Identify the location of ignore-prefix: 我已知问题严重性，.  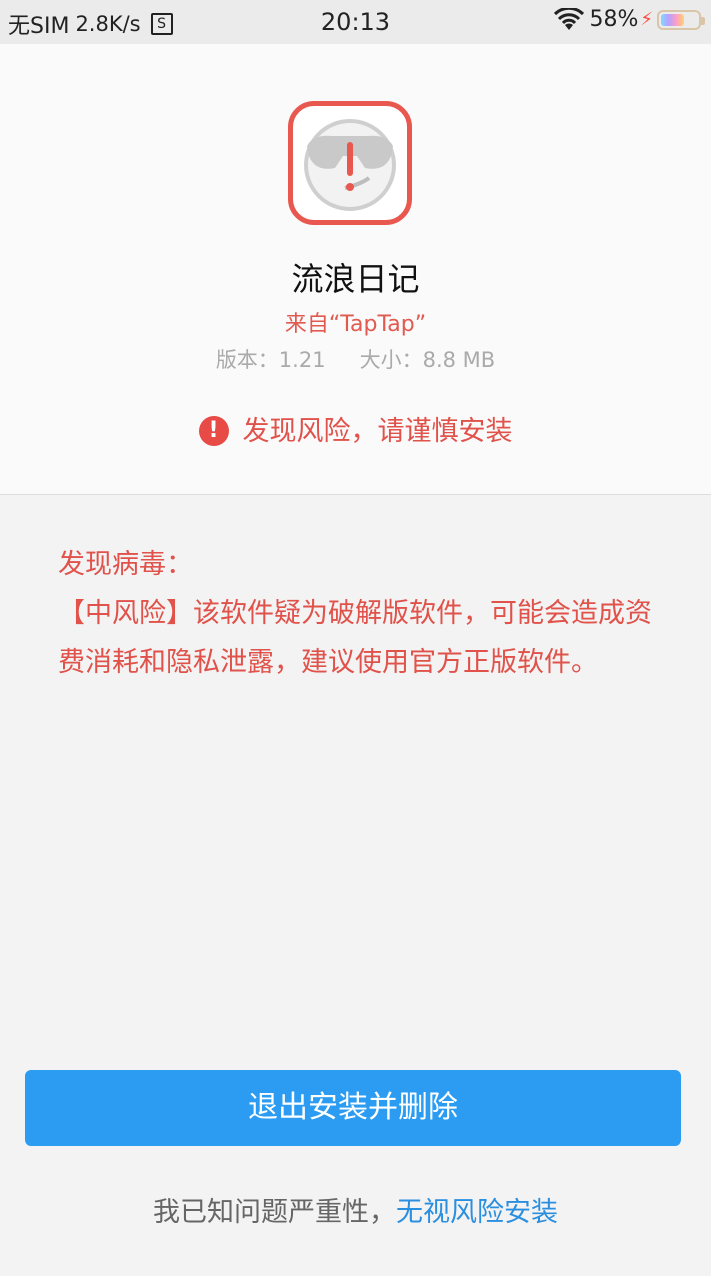
(274, 1212).